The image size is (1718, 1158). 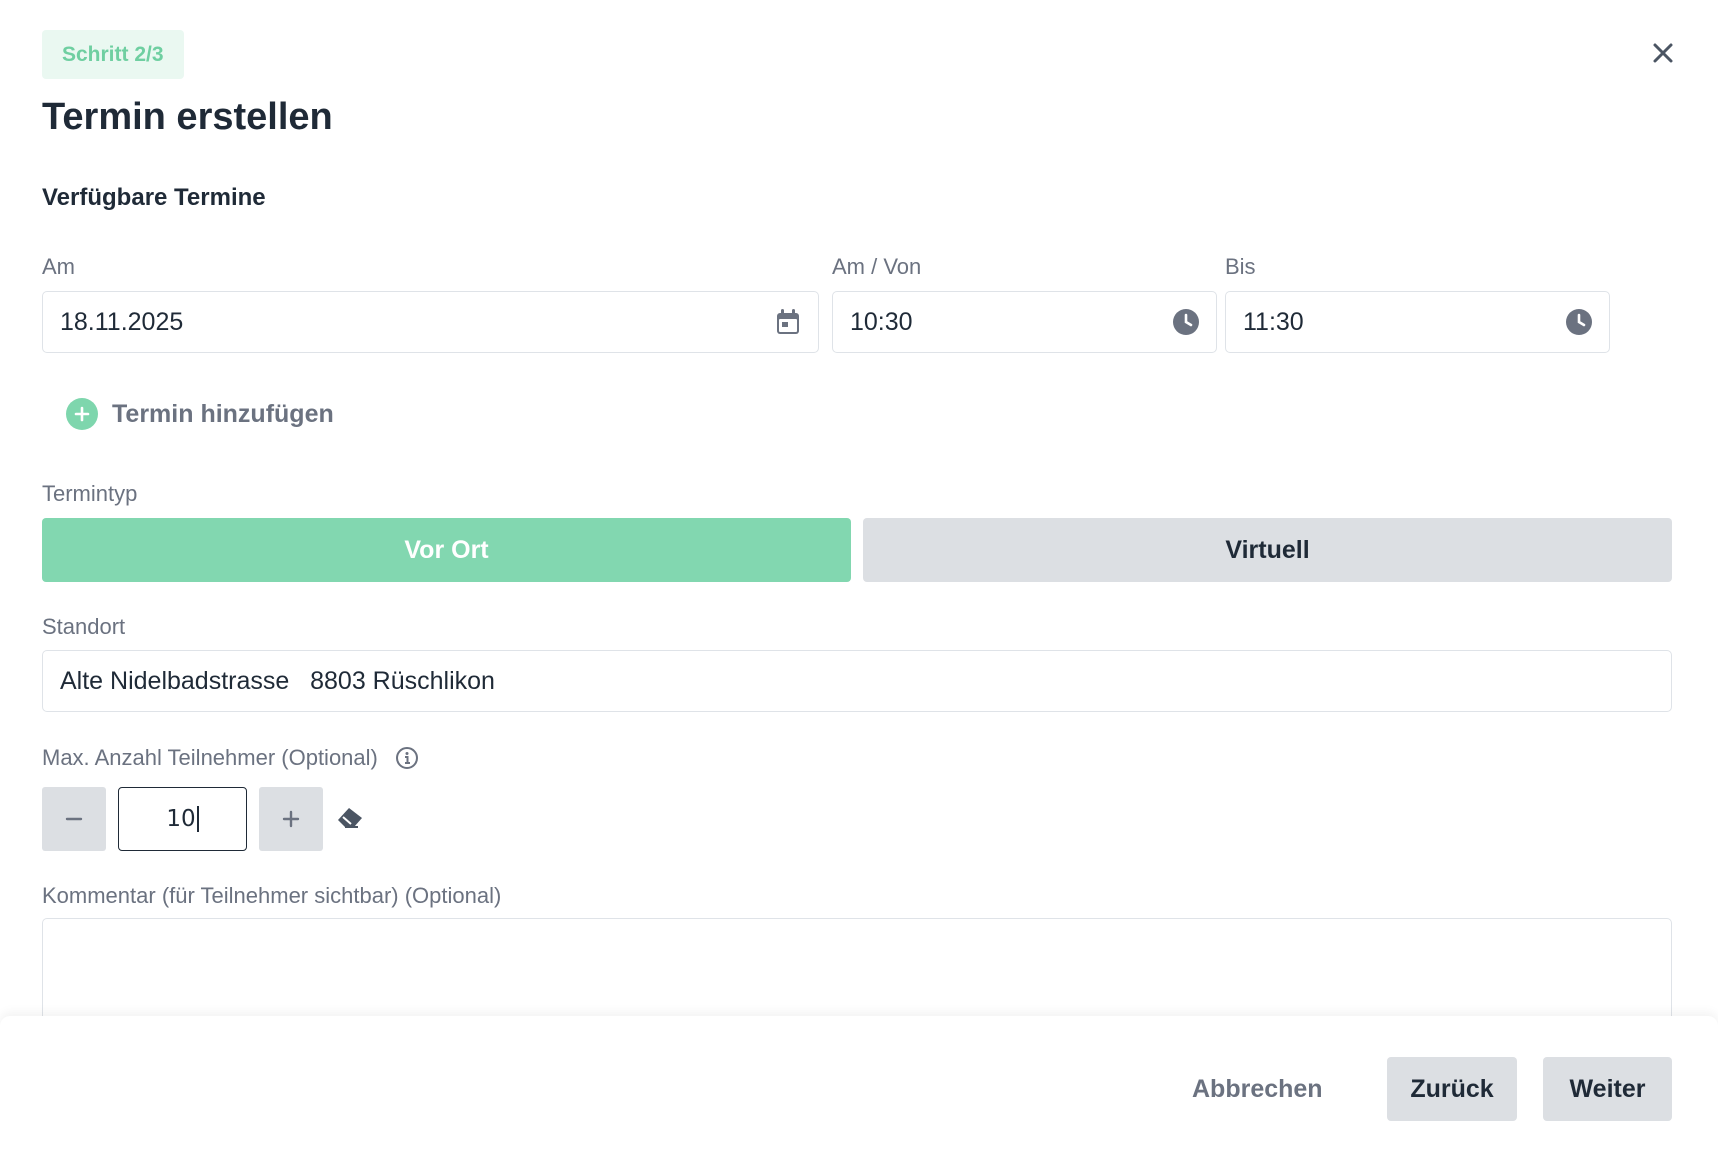 I want to click on location-label: Standort, so click(x=84, y=626).